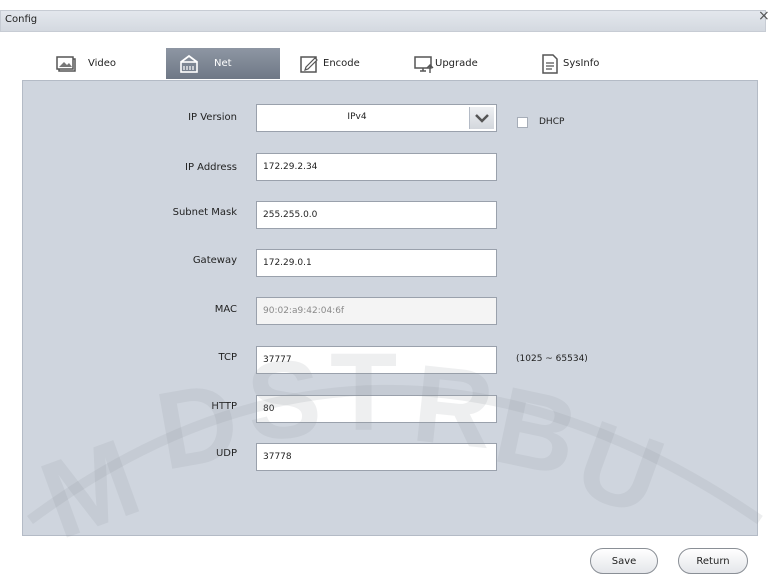  What do you see at coordinates (21, 19) in the screenshot?
I see `window-title: Config` at bounding box center [21, 19].